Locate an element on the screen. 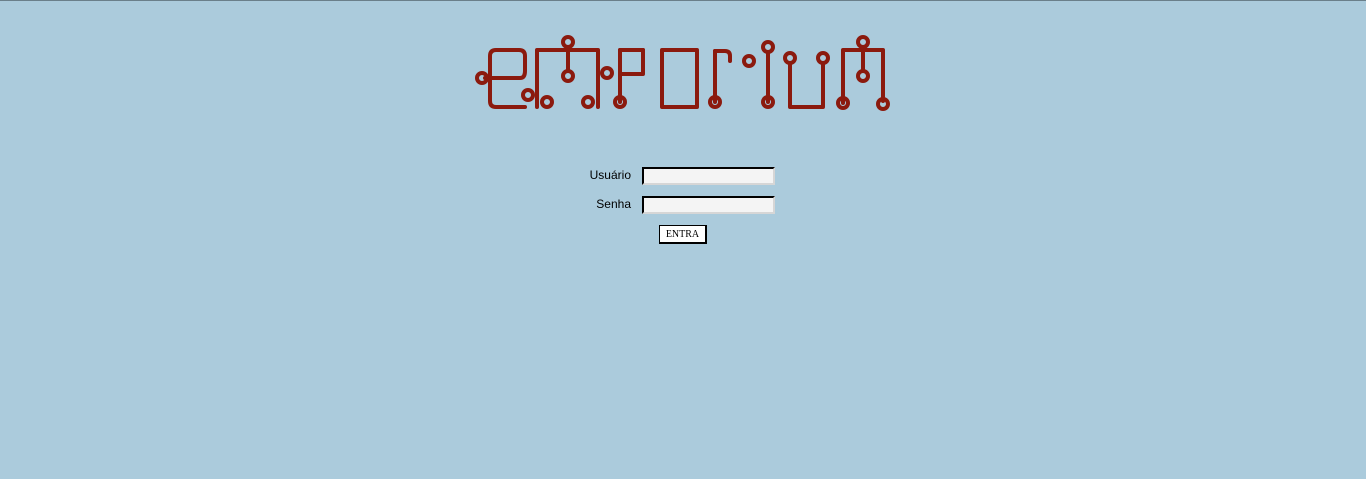 This screenshot has height=479, width=1366. password-label: Senha is located at coordinates (613, 204).